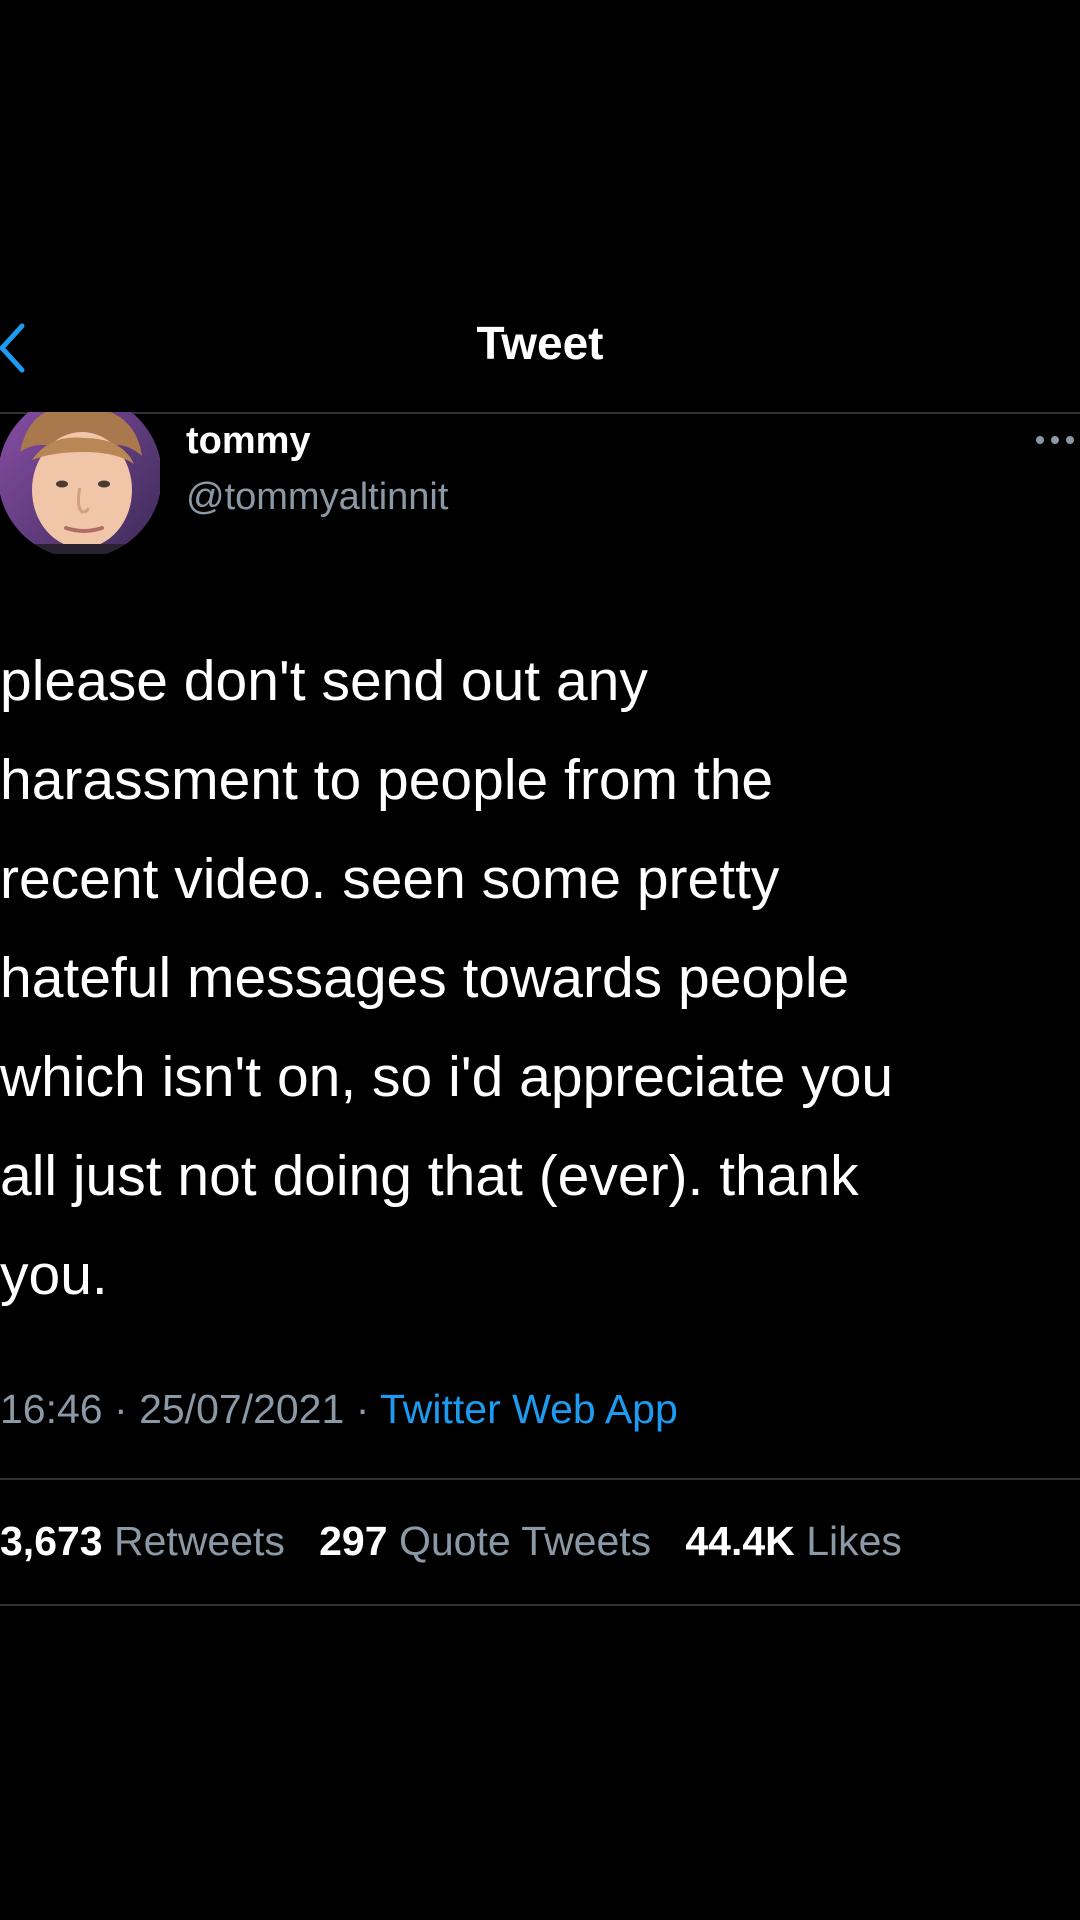 The width and height of the screenshot is (1080, 1920). I want to click on retweets-label: Retweets, so click(199, 1541).